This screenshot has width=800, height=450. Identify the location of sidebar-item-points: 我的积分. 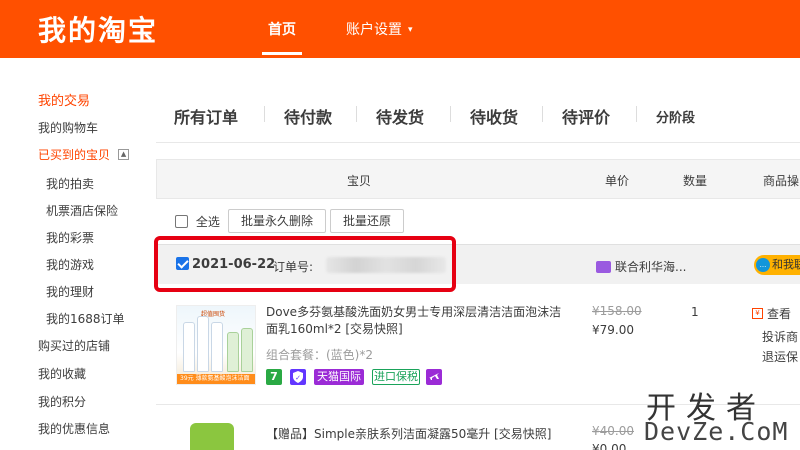
(62, 401).